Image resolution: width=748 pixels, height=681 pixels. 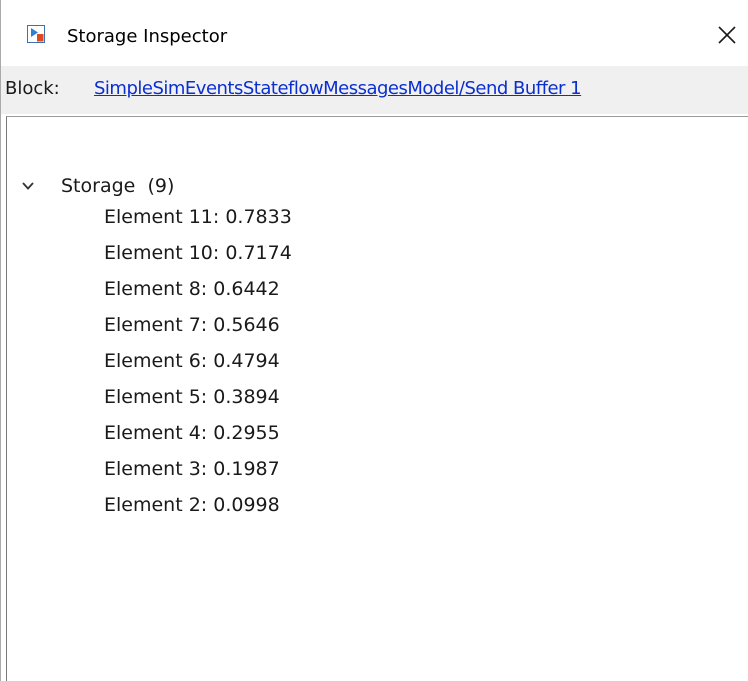 What do you see at coordinates (198, 439) in the screenshot?
I see `list-item: Element 4: 0.2955` at bounding box center [198, 439].